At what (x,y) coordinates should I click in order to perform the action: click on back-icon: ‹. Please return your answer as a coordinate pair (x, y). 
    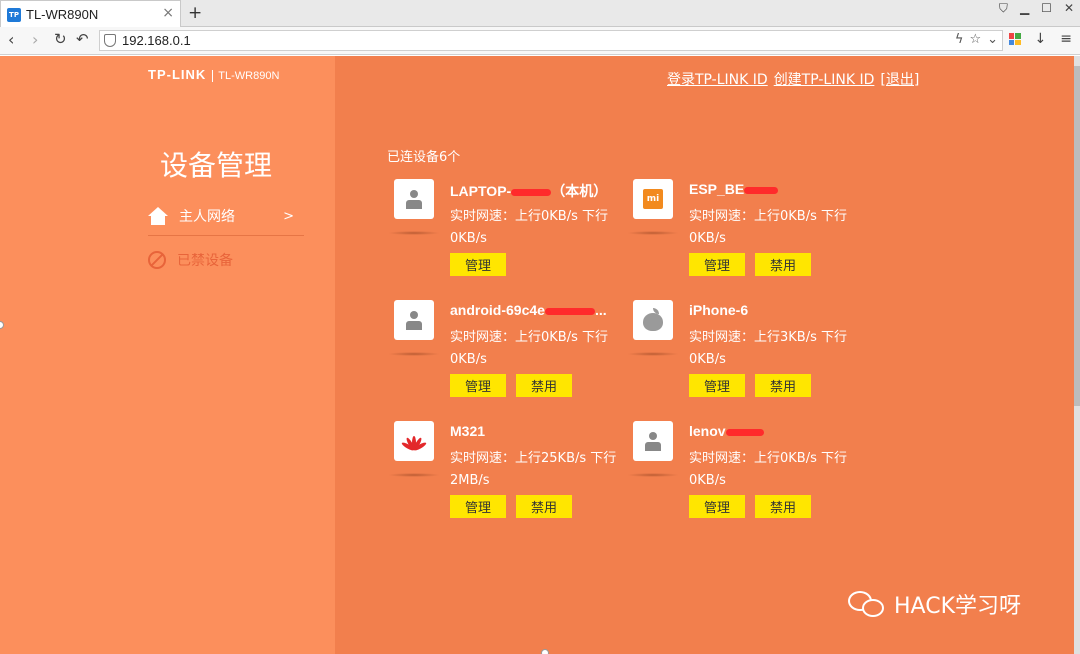
    Looking at the image, I should click on (11, 39).